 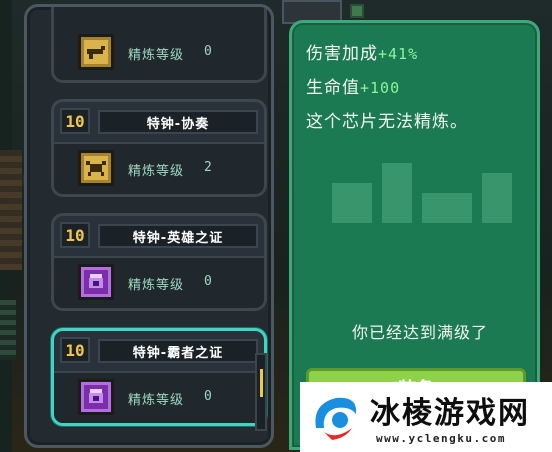 What do you see at coordinates (159, 45) in the screenshot?
I see `chip-card-gun: 精炼等级 0` at bounding box center [159, 45].